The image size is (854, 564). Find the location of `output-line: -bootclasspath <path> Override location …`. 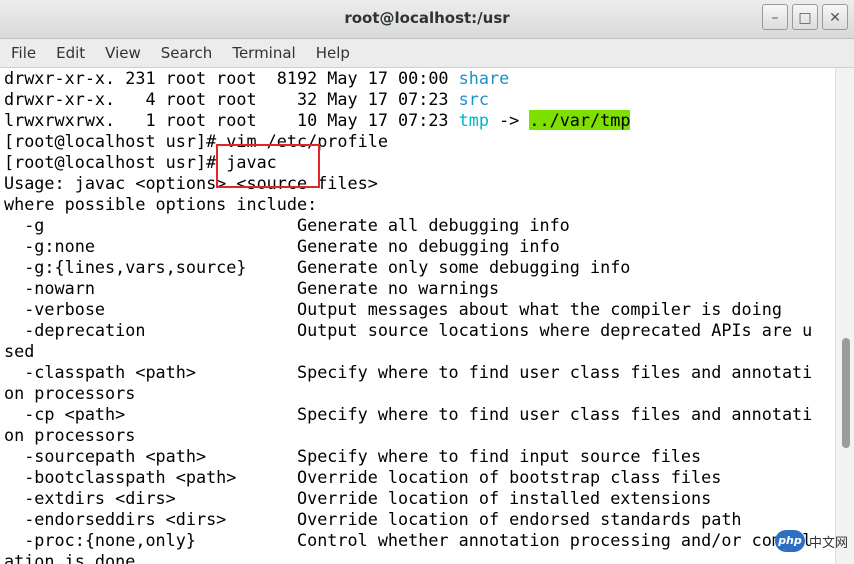

output-line: -bootclasspath <path> Override location … is located at coordinates (363, 477).